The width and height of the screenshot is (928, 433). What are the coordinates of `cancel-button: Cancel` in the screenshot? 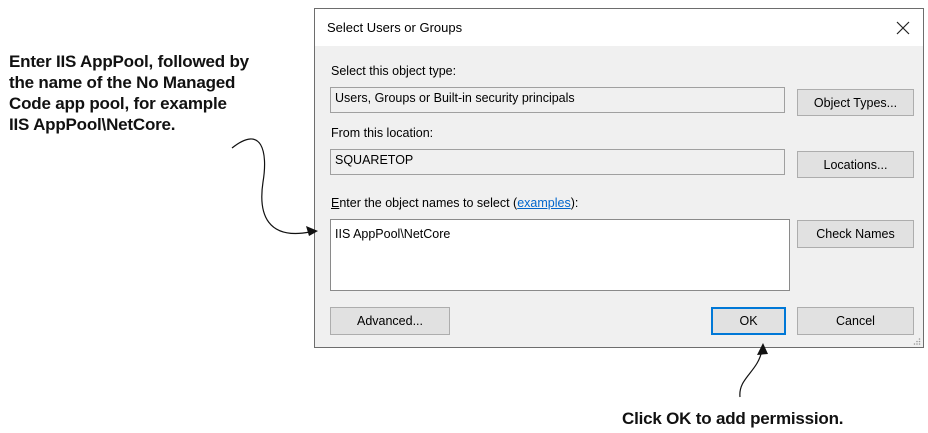 It's located at (855, 321).